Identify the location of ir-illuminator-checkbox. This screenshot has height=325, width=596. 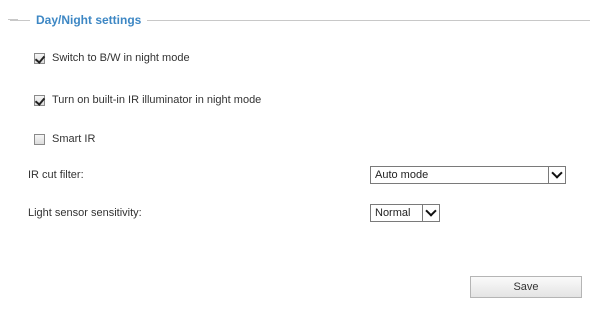
(39, 100).